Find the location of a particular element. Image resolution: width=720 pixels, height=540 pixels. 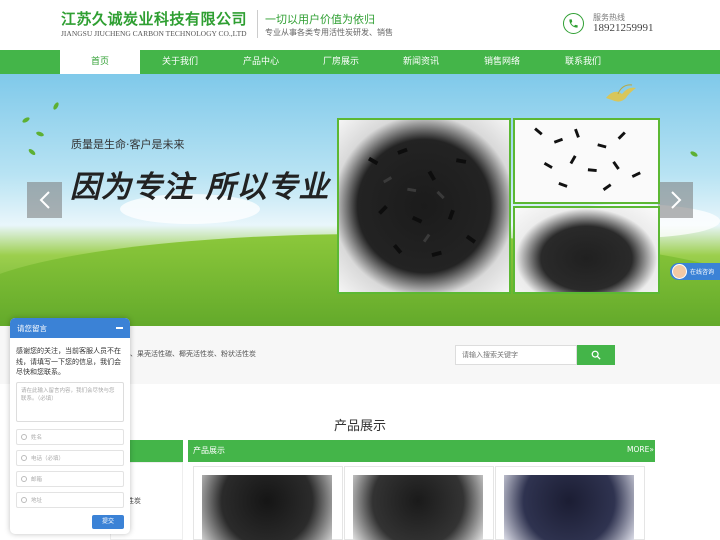

banner-title: 因为专注 所以专业 is located at coordinates (200, 187).